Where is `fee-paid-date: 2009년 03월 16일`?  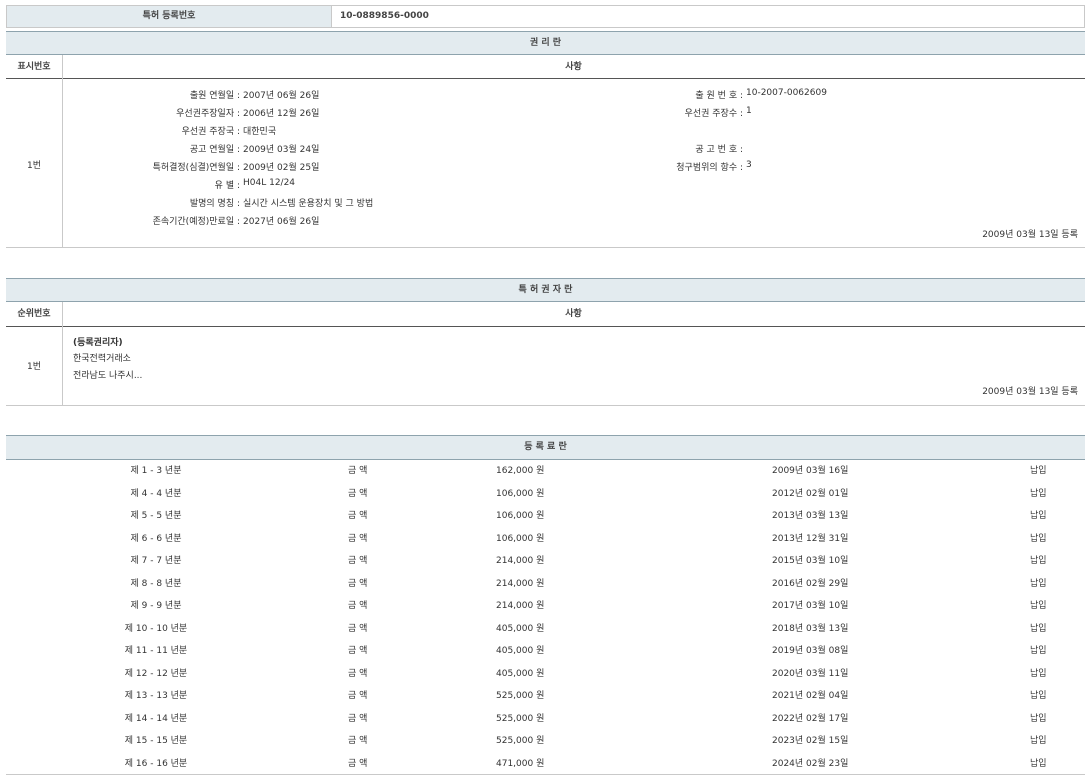
fee-paid-date: 2009년 03월 16일 is located at coordinates (810, 471).